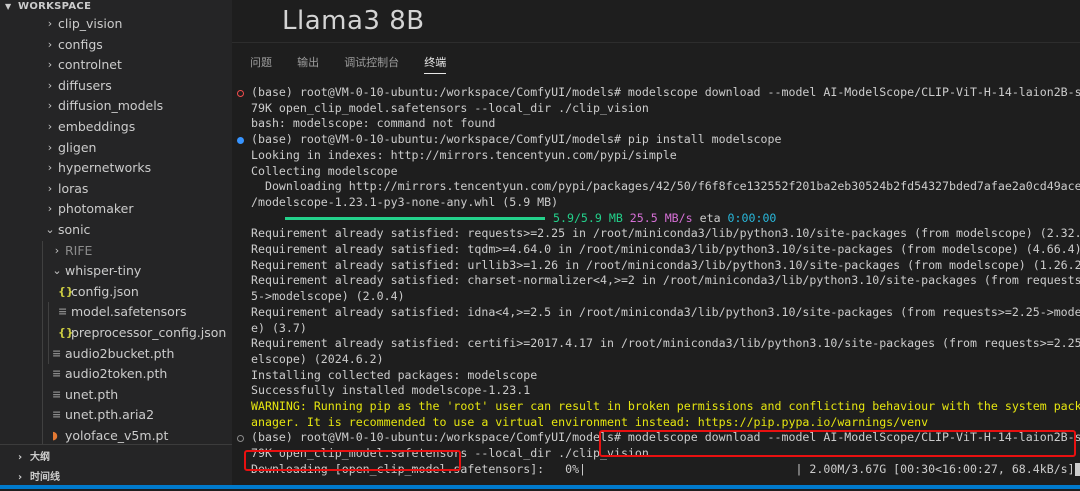  Describe the element at coordinates (8, 6) in the screenshot. I see `chevron-down-icon: ▼` at that location.